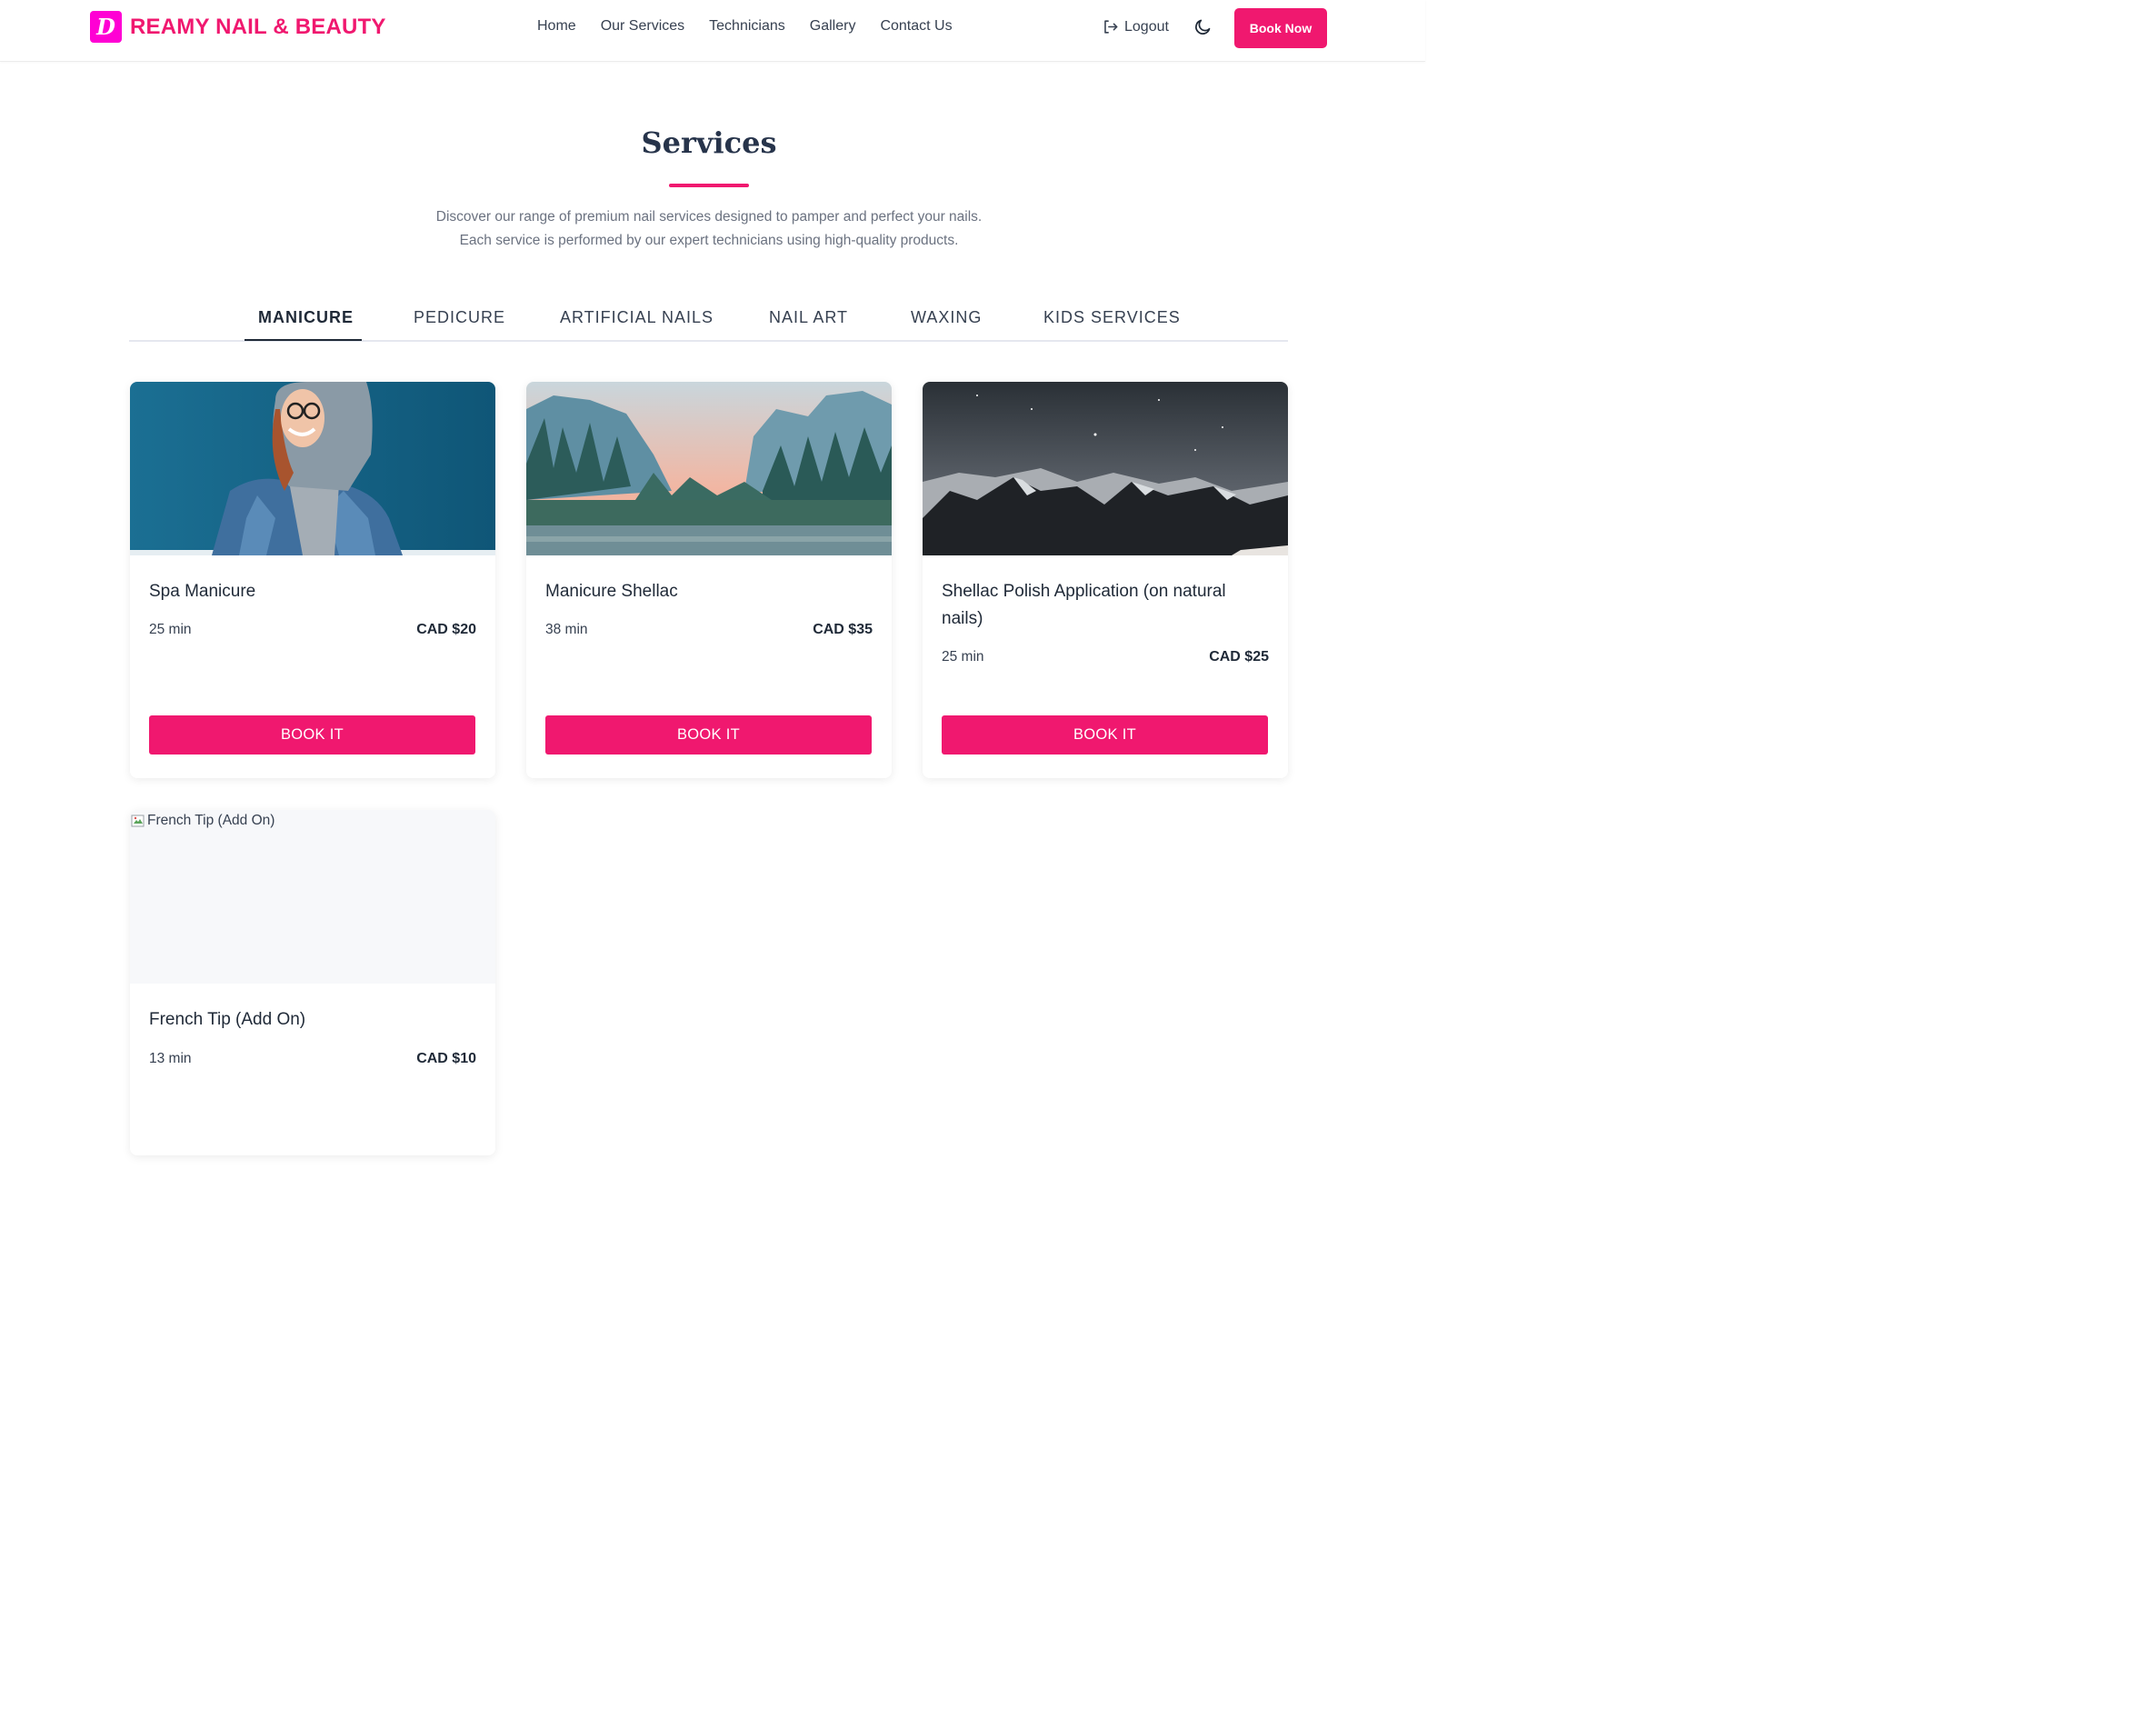 The width and height of the screenshot is (2156, 1719). I want to click on image-alt-label: French Tip (Add On), so click(211, 820).